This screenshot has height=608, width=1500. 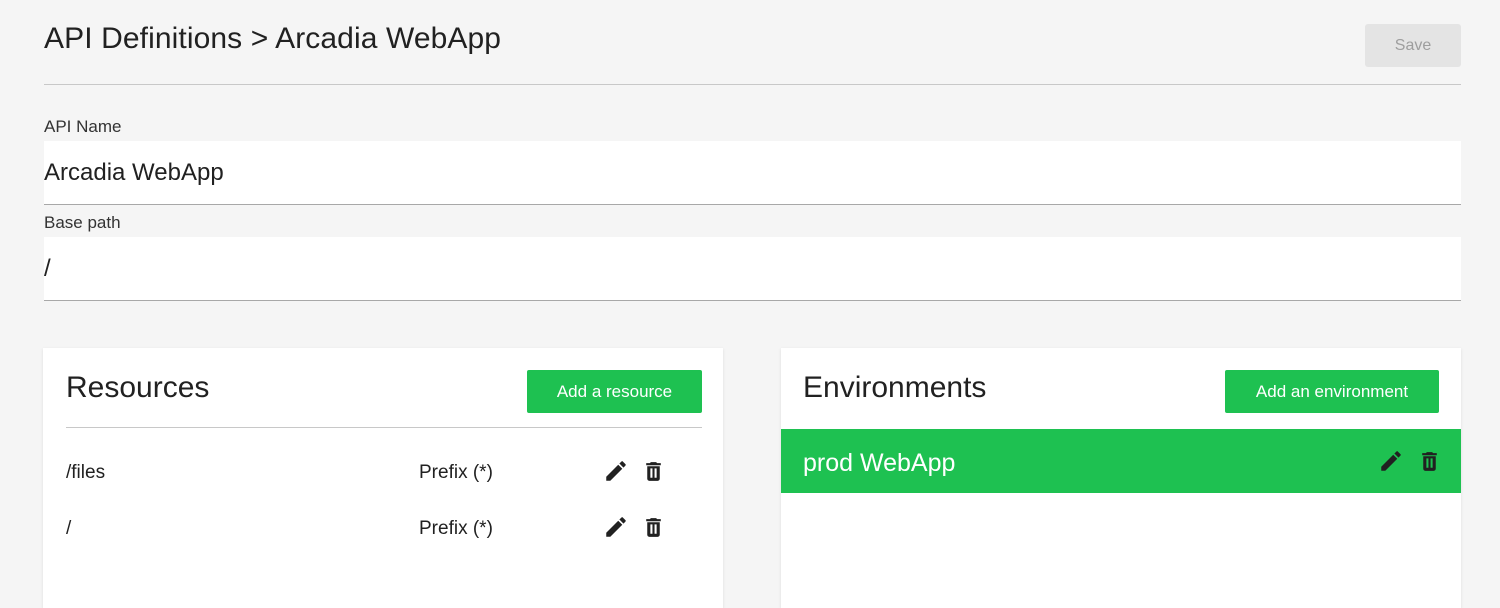 I want to click on environment-row-selected: prod WebApp, so click(x=1121, y=461).